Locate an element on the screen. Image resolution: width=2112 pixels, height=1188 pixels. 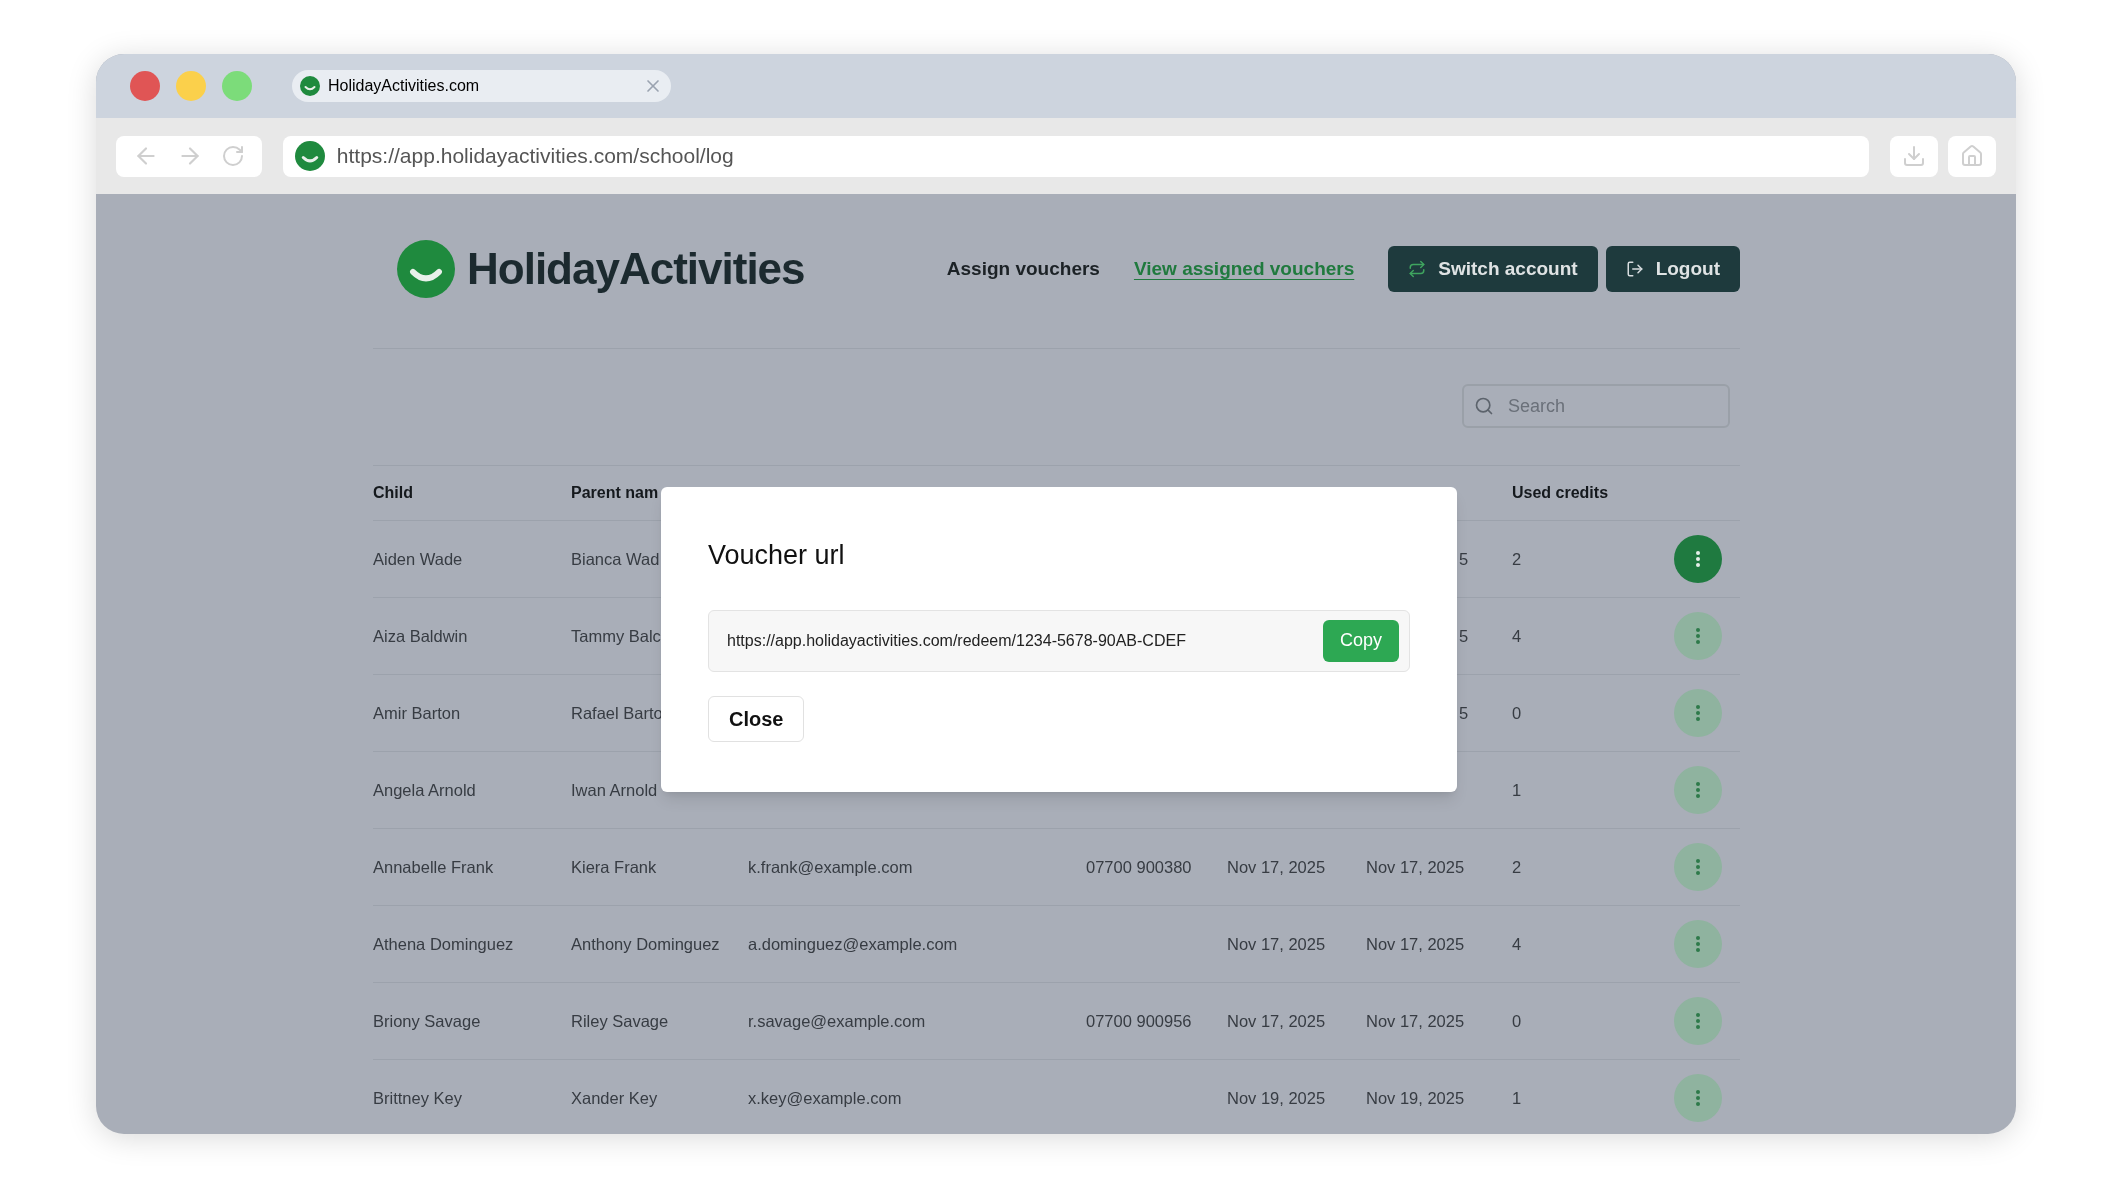
table-cell-text: Iwan Arnold is located at coordinates (615, 790).